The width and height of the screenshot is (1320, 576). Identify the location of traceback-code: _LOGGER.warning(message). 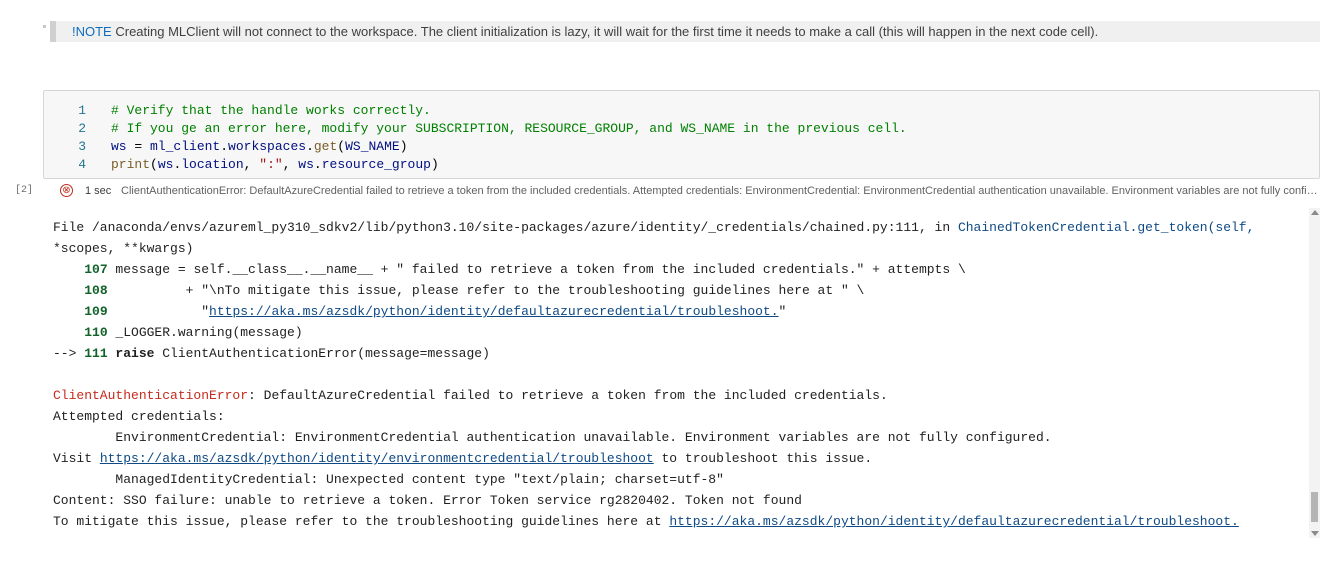
(205, 332).